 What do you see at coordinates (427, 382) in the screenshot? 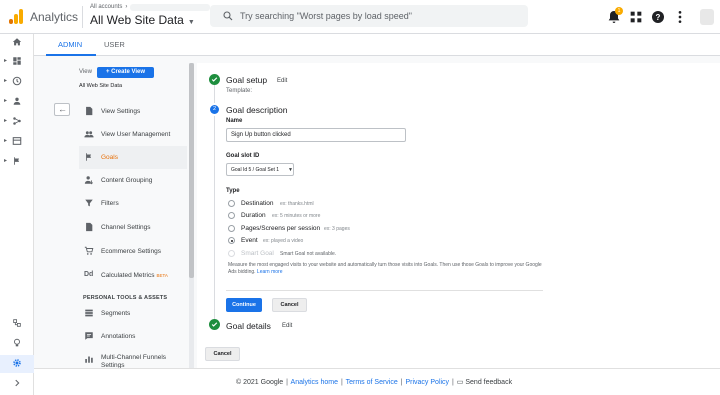
I see `privacy-policy-link: Privacy Policy` at bounding box center [427, 382].